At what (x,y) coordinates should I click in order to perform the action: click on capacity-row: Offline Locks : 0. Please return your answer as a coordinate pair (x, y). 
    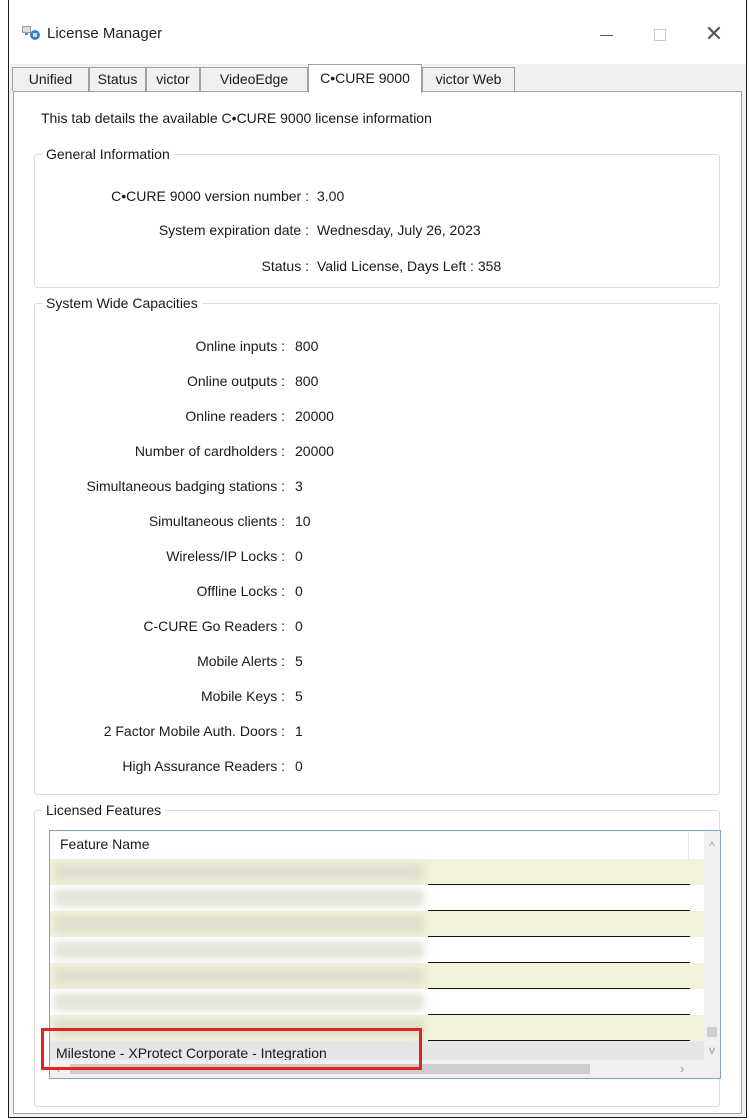
    Looking at the image, I should click on (377, 594).